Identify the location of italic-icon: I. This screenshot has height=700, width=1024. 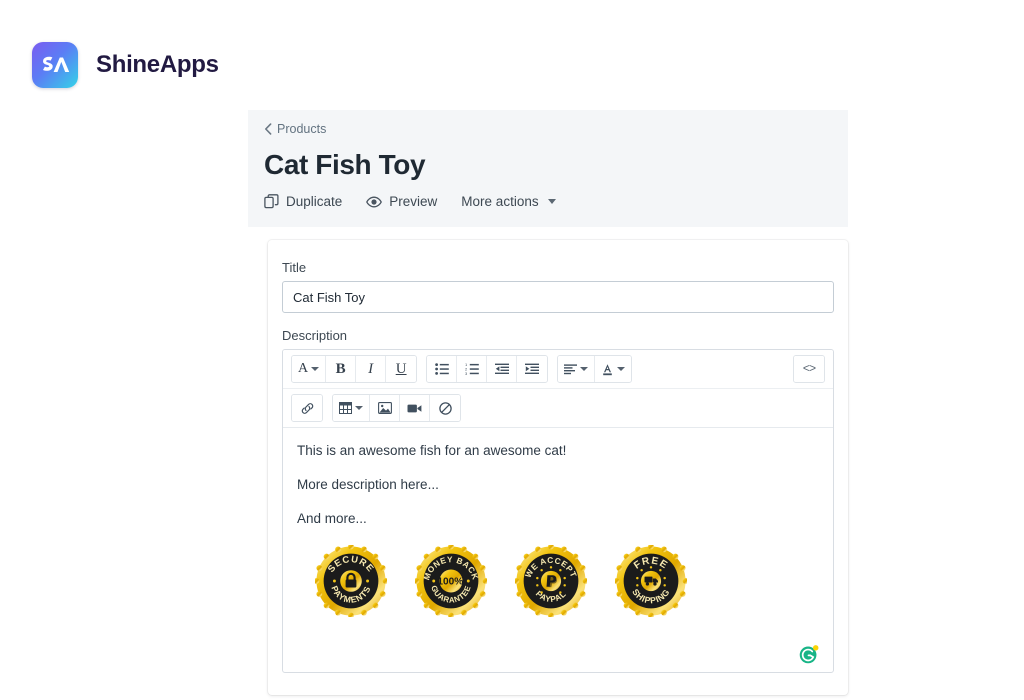
(371, 368).